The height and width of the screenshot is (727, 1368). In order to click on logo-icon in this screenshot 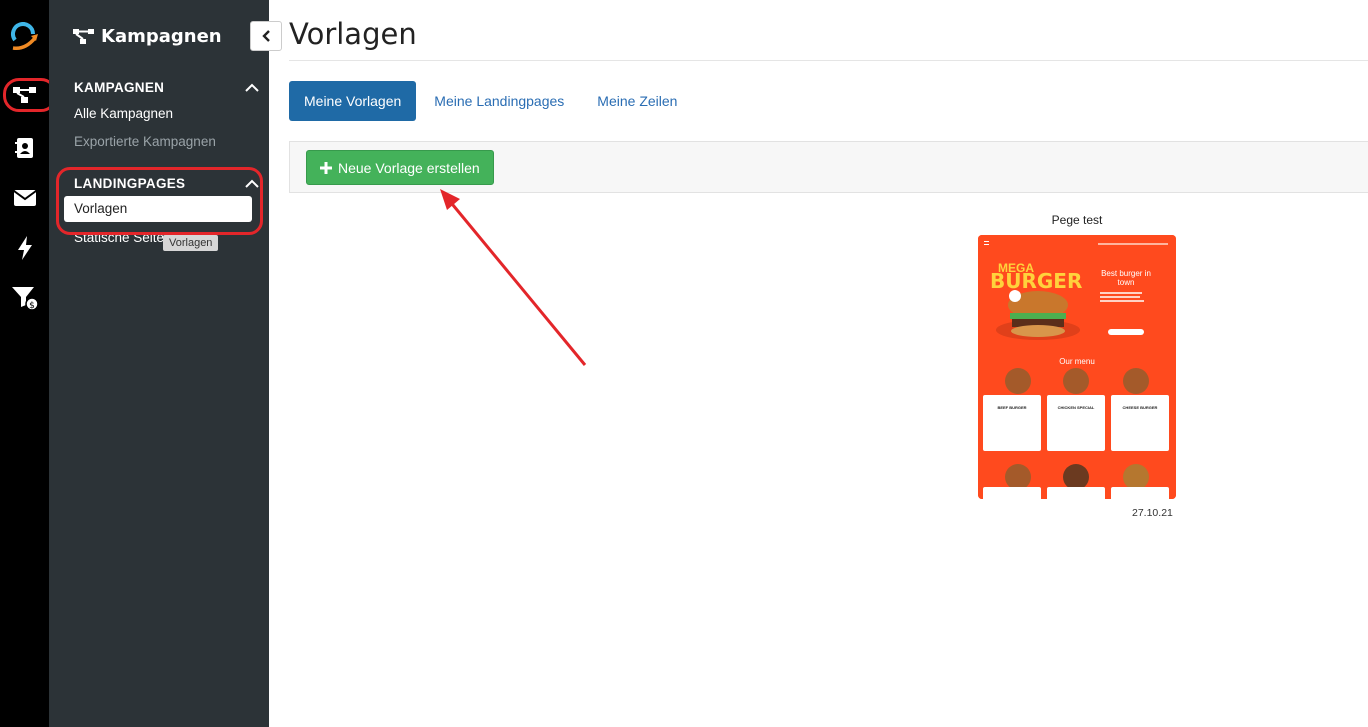, I will do `click(24, 37)`.